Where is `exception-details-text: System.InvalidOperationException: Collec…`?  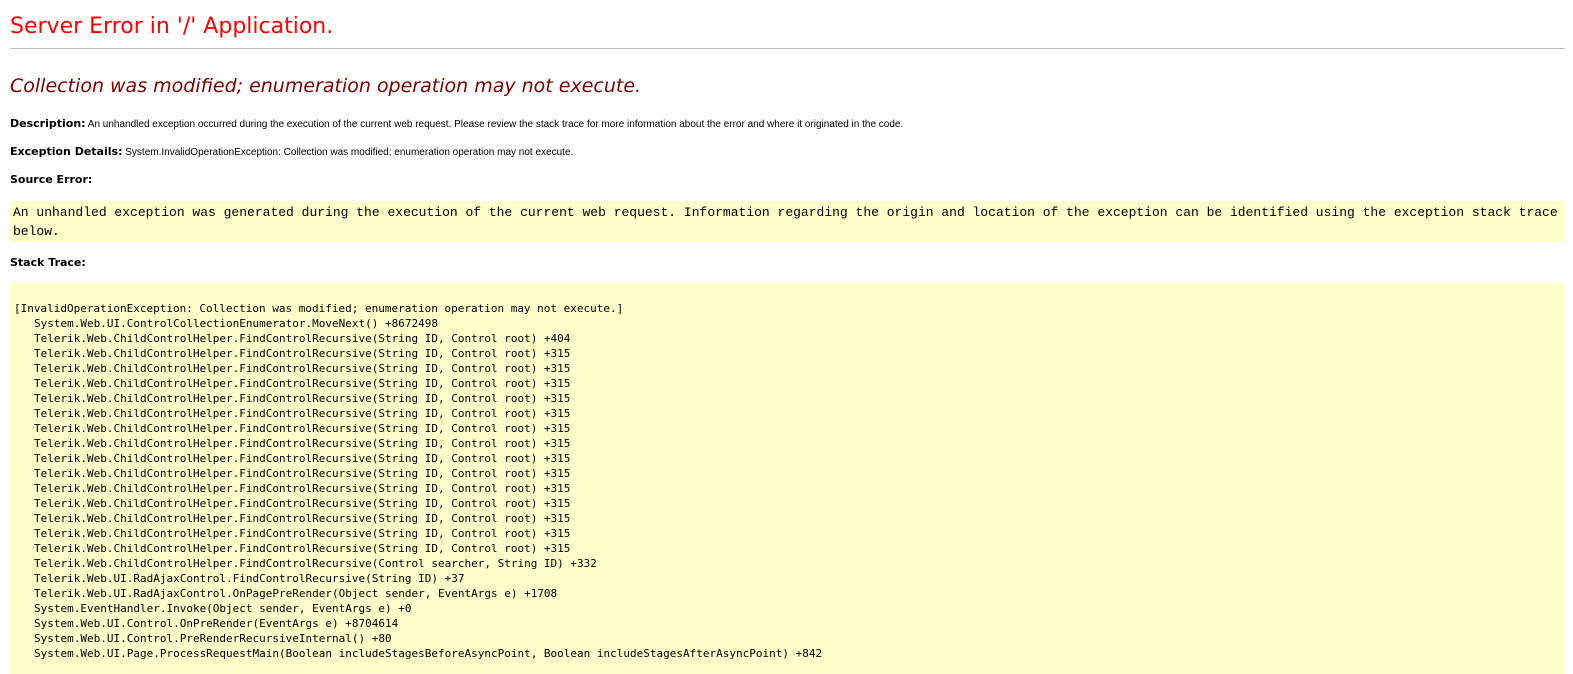
exception-details-text: System.InvalidOperationException: Collec… is located at coordinates (349, 152).